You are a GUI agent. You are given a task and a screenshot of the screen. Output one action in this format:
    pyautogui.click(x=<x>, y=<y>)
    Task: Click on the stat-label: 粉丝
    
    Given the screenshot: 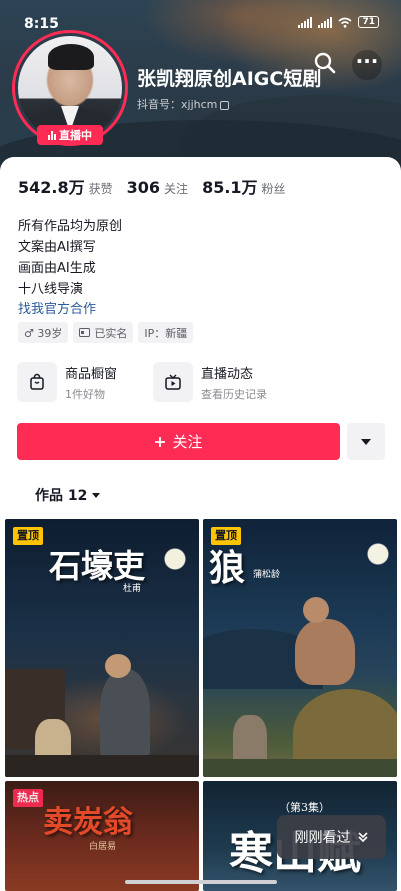 What is the action you would take?
    pyautogui.click(x=273, y=189)
    